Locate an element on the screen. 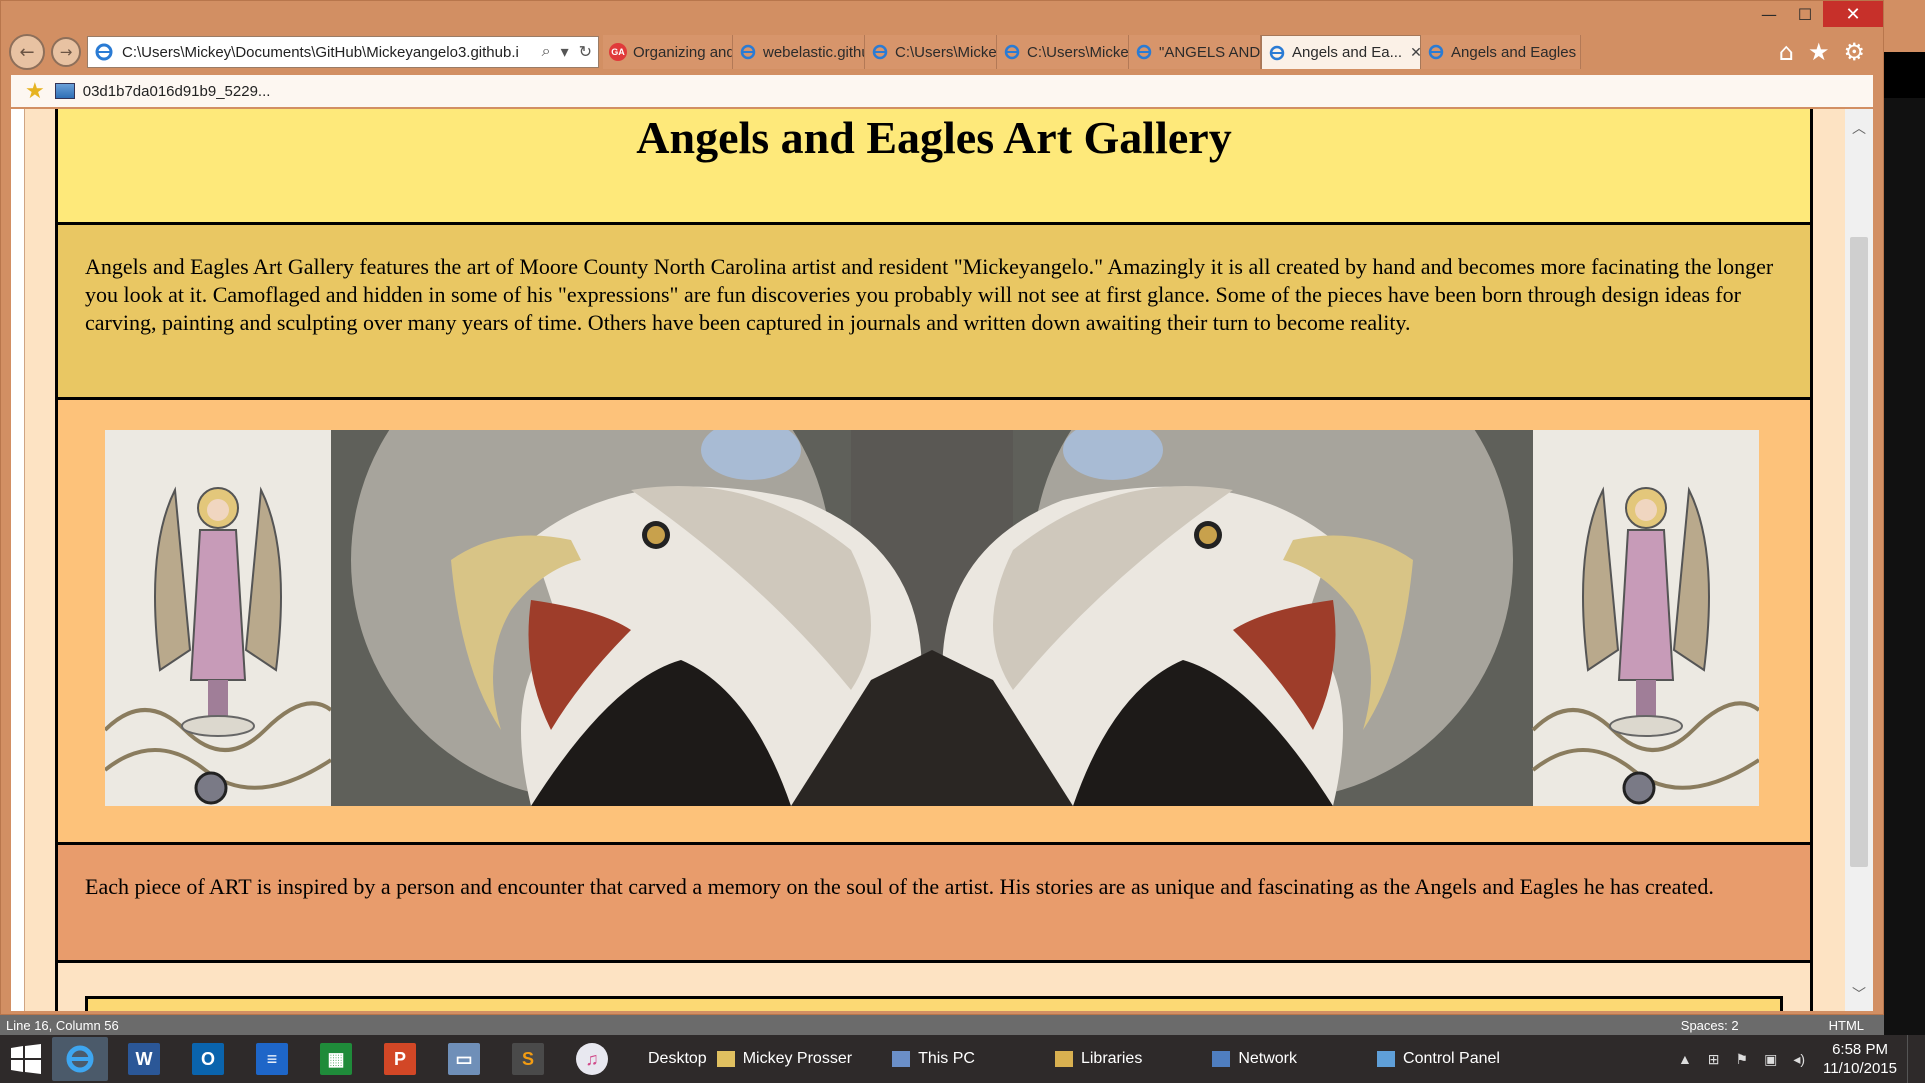  taskbar-remote-desktop: ▭ is located at coordinates (464, 1059).